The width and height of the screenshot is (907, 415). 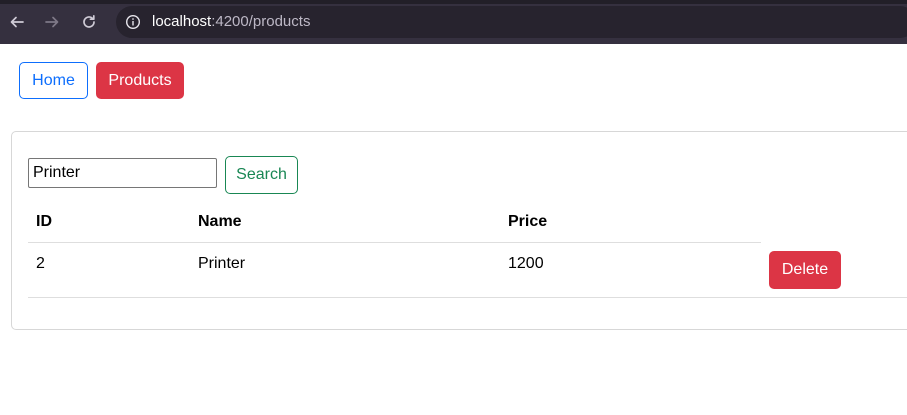 I want to click on reload-icon, so click(x=89, y=21).